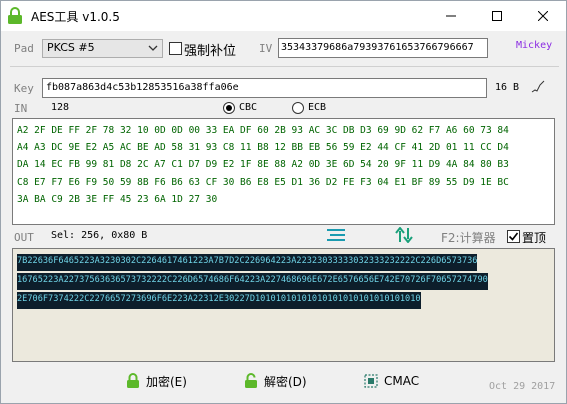 Image resolution: width=567 pixels, height=404 pixels. I want to click on cmac-label: CMAC, so click(402, 381).